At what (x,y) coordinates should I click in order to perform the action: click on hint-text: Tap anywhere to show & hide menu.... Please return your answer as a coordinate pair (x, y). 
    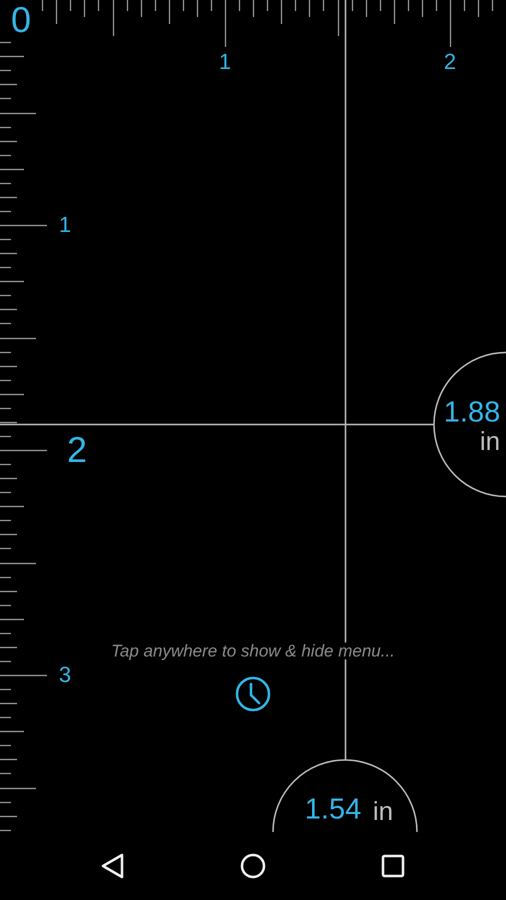
    Looking at the image, I should click on (253, 651).